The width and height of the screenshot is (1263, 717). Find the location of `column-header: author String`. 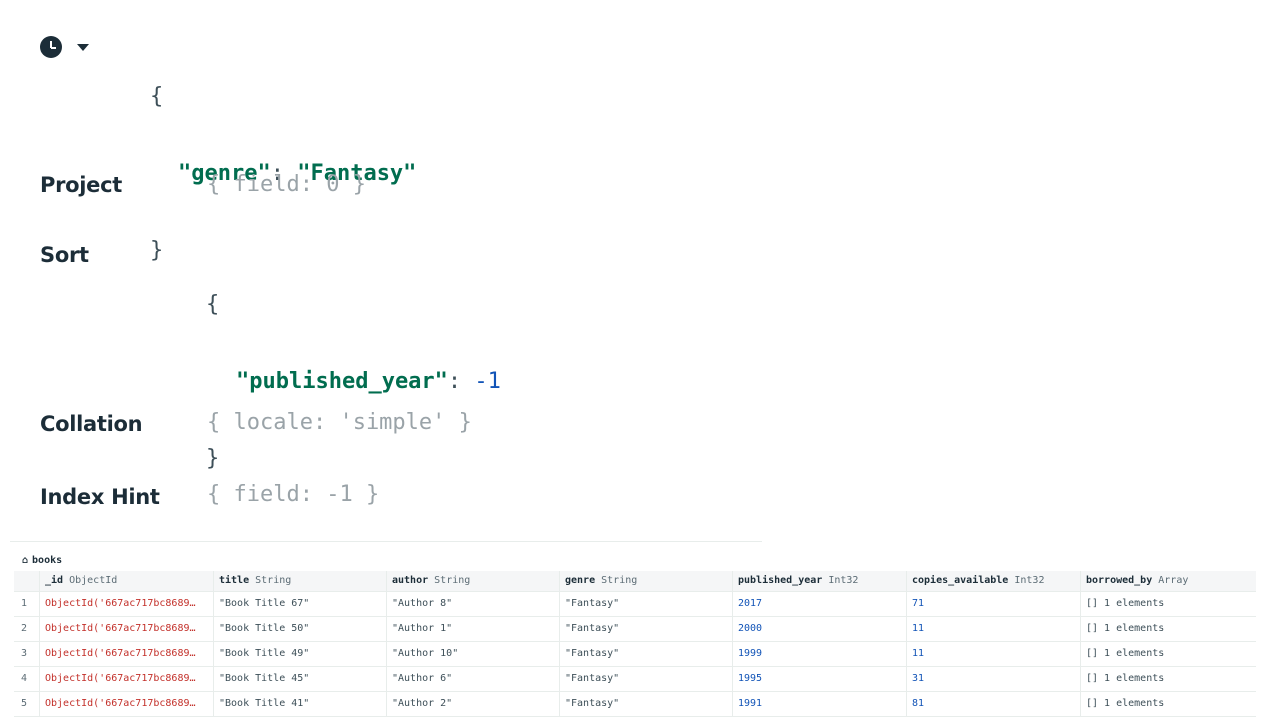

column-header: author String is located at coordinates (473, 581).